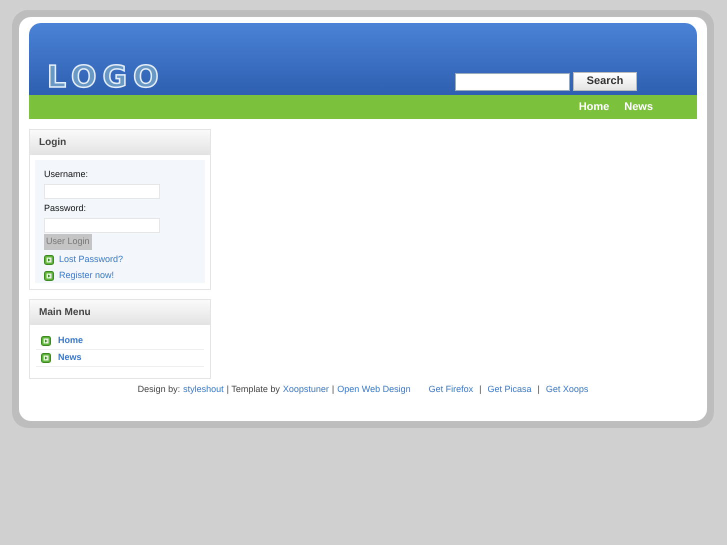 Image resolution: width=727 pixels, height=545 pixels. Describe the element at coordinates (102, 226) in the screenshot. I see `password-field` at that location.